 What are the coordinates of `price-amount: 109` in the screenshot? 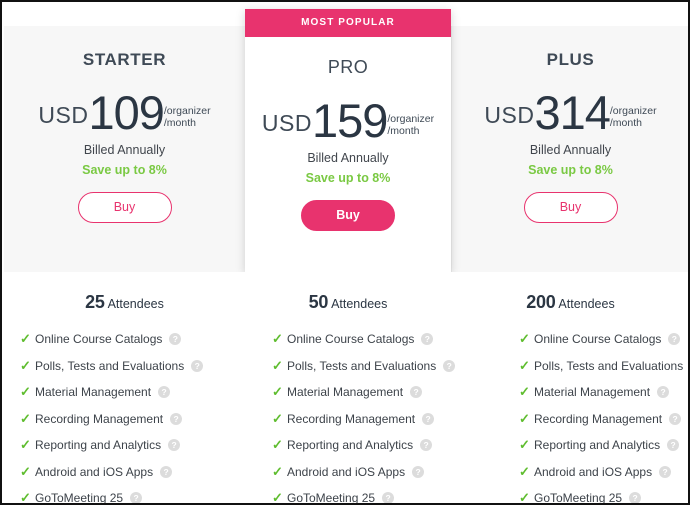 It's located at (126, 112).